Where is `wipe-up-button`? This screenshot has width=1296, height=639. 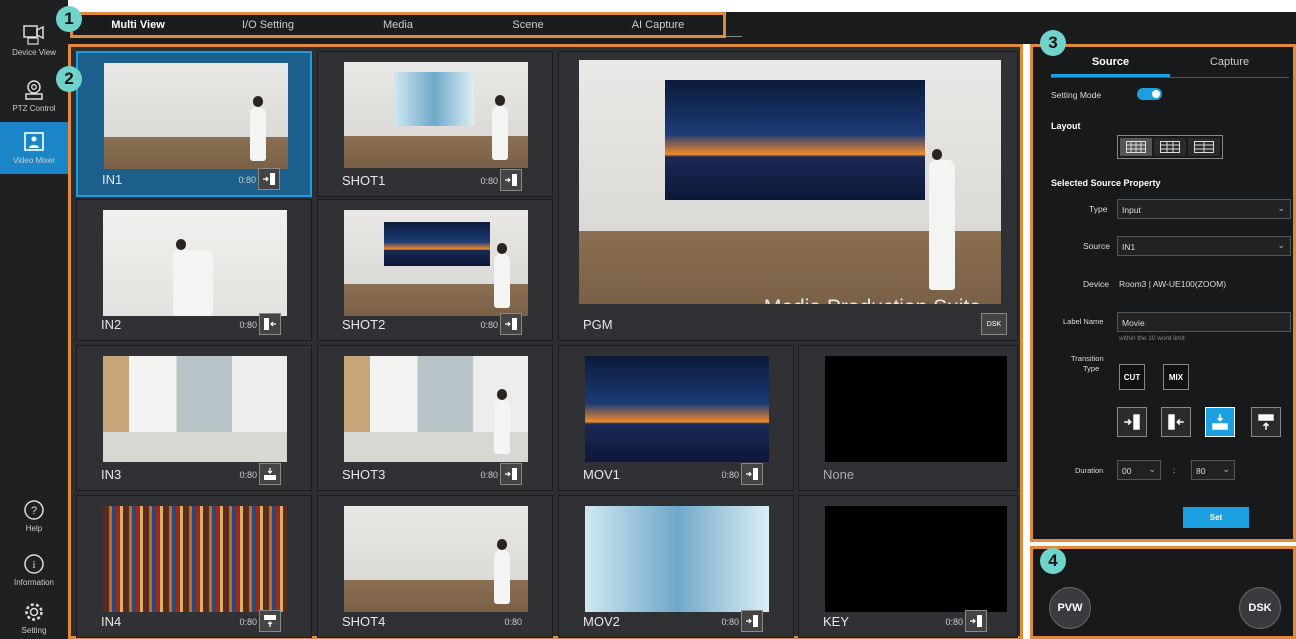 wipe-up-button is located at coordinates (1266, 422).